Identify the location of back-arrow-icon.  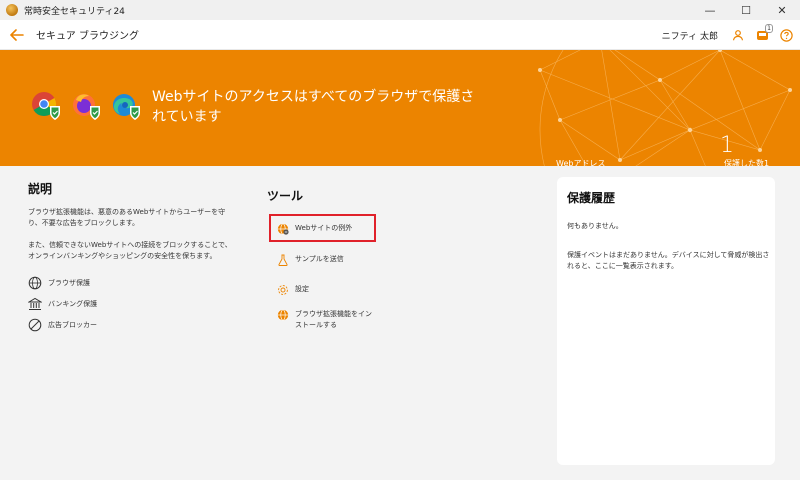
(17, 35).